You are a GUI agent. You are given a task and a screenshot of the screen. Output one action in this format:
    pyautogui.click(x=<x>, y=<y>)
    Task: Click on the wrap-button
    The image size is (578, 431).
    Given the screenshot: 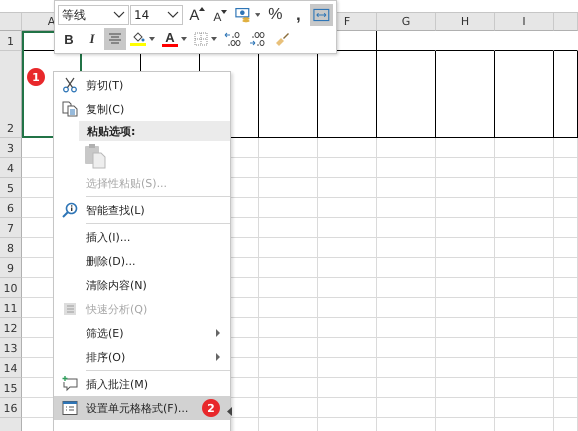 What is the action you would take?
    pyautogui.click(x=322, y=15)
    